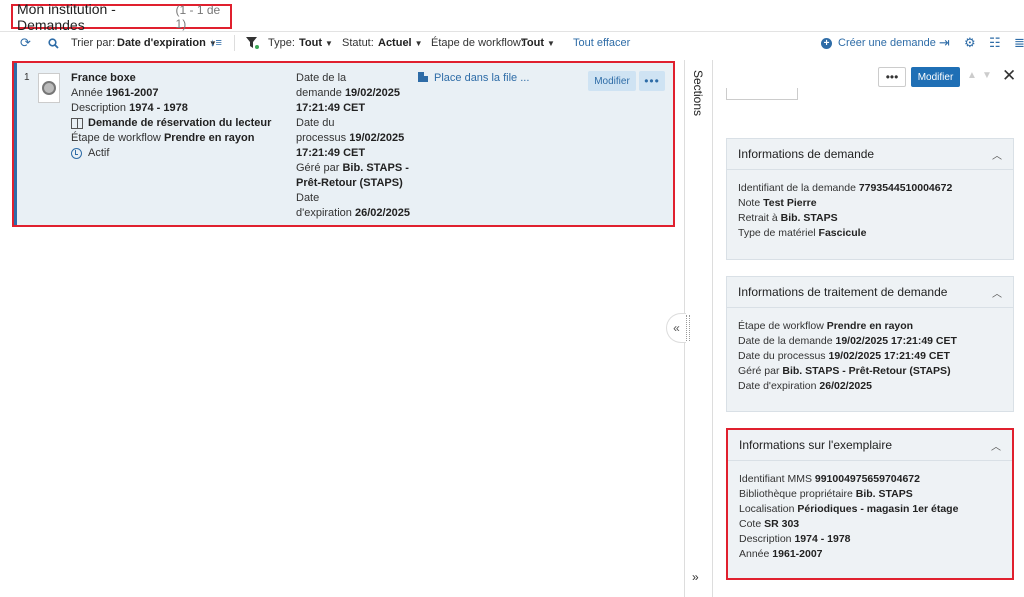  Describe the element at coordinates (782, 524) in the screenshot. I see `call-number-value: SR 303` at that location.